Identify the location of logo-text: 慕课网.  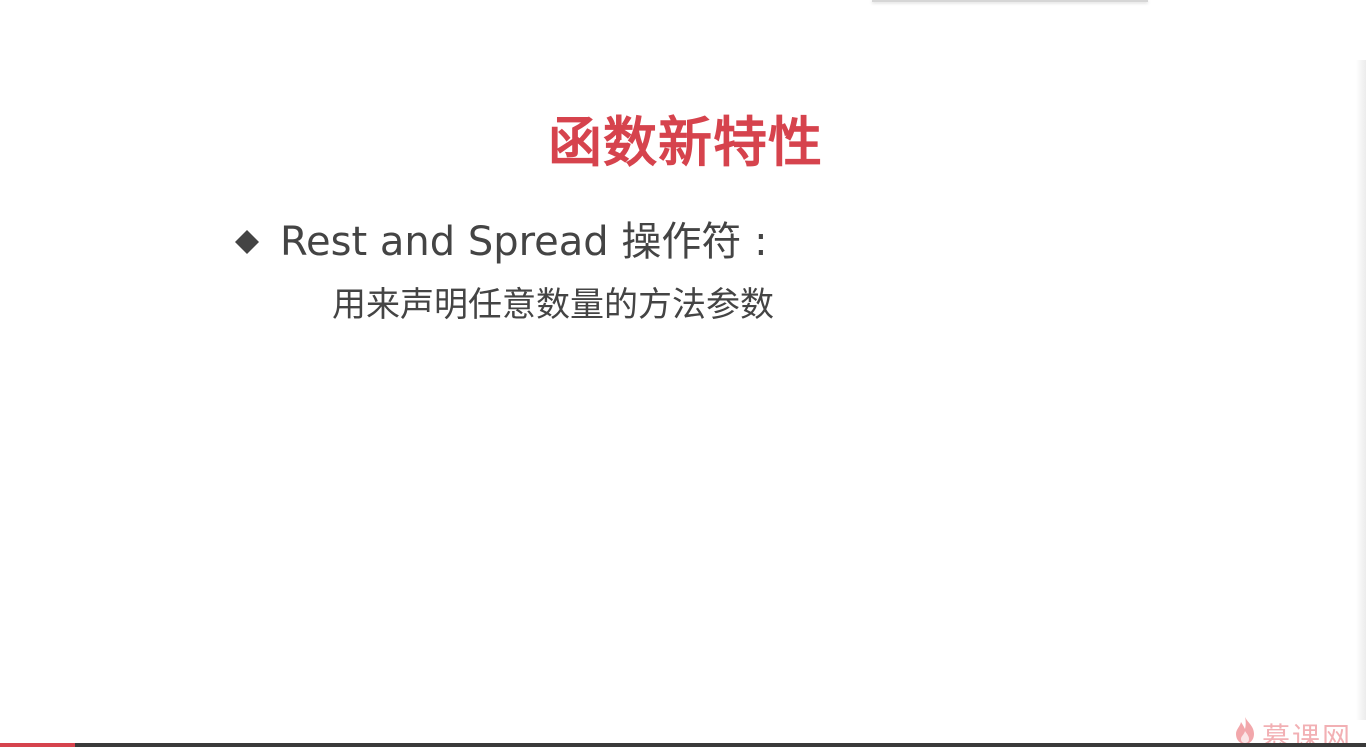
(1306, 734).